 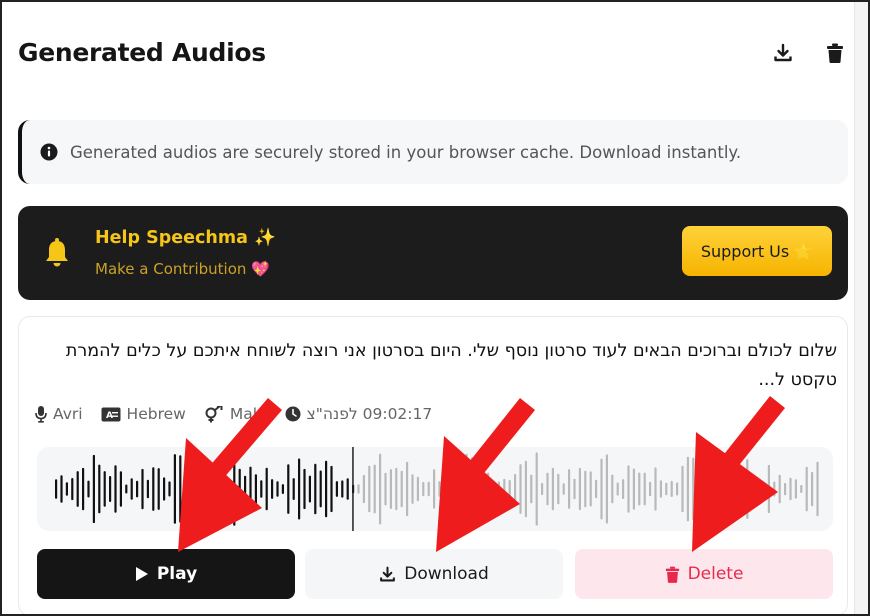 I want to click on play-icon, so click(x=141, y=574).